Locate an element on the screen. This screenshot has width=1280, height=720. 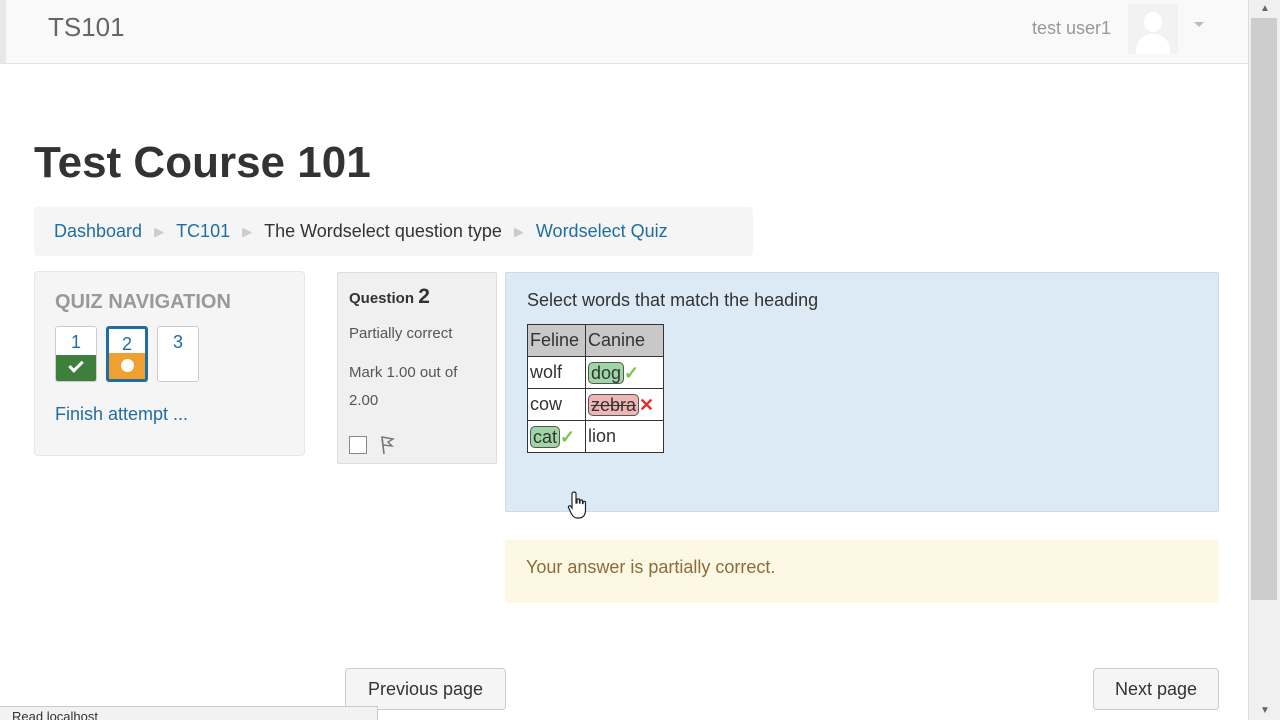
question-text: Select words that match the heading is located at coordinates (673, 300).